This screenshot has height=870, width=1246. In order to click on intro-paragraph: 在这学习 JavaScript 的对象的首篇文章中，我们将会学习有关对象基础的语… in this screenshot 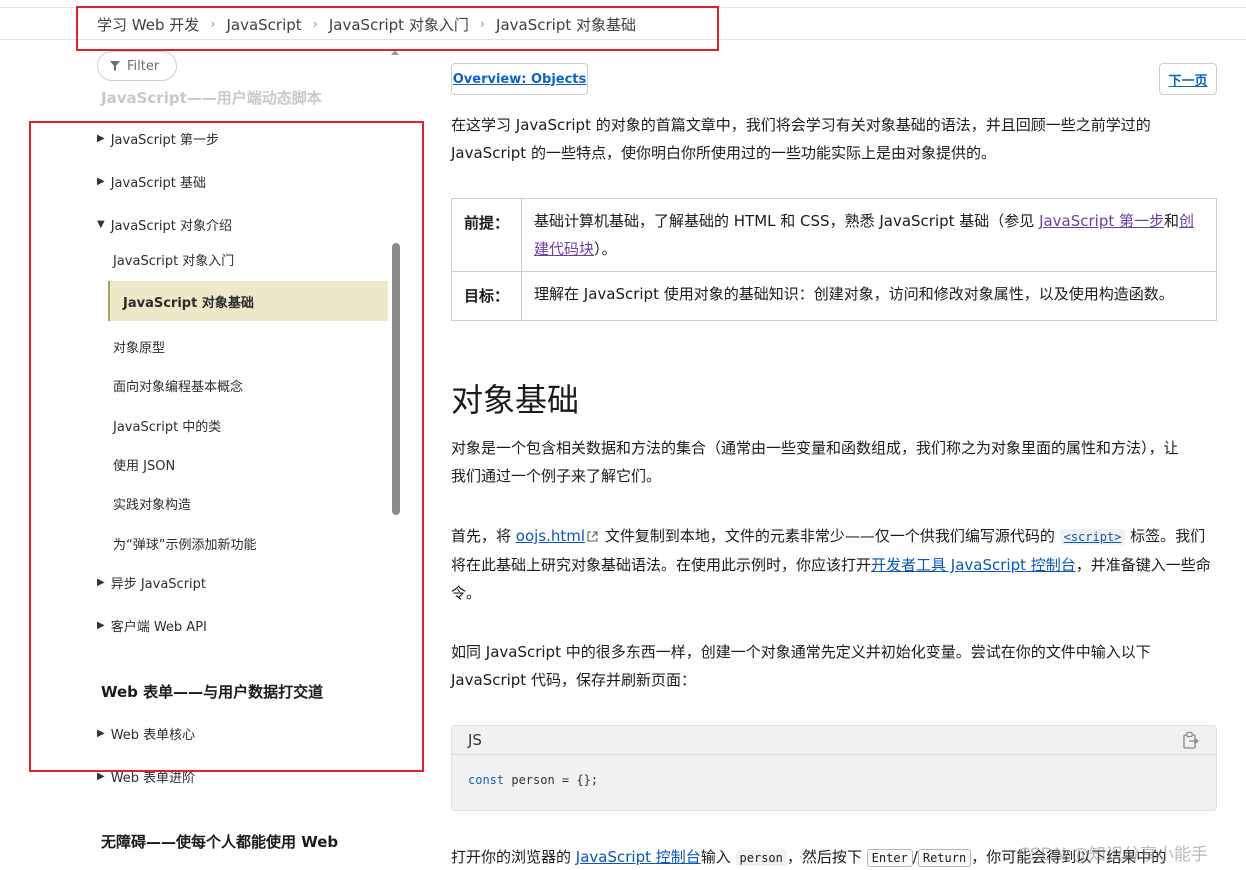, I will do `click(801, 139)`.